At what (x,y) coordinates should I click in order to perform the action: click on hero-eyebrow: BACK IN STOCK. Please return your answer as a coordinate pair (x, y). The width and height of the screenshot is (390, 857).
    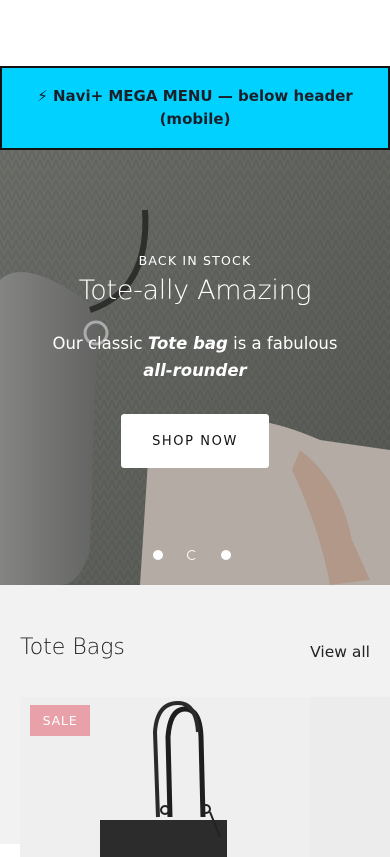
    Looking at the image, I should click on (195, 260).